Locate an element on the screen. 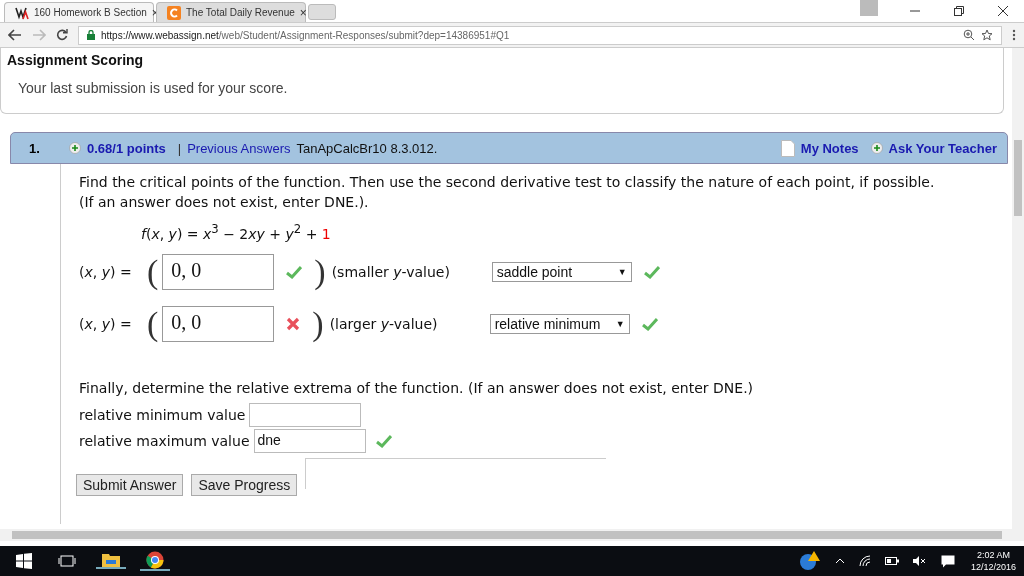 The height and width of the screenshot is (576, 1024). my-notes-link: My Notes is located at coordinates (829, 148).